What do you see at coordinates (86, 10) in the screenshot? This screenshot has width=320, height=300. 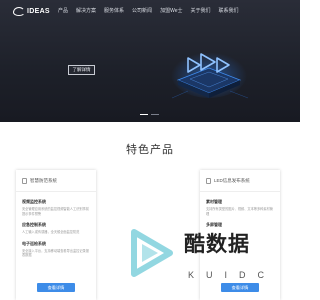 I see `nav-item-solutions: 解决方案` at bounding box center [86, 10].